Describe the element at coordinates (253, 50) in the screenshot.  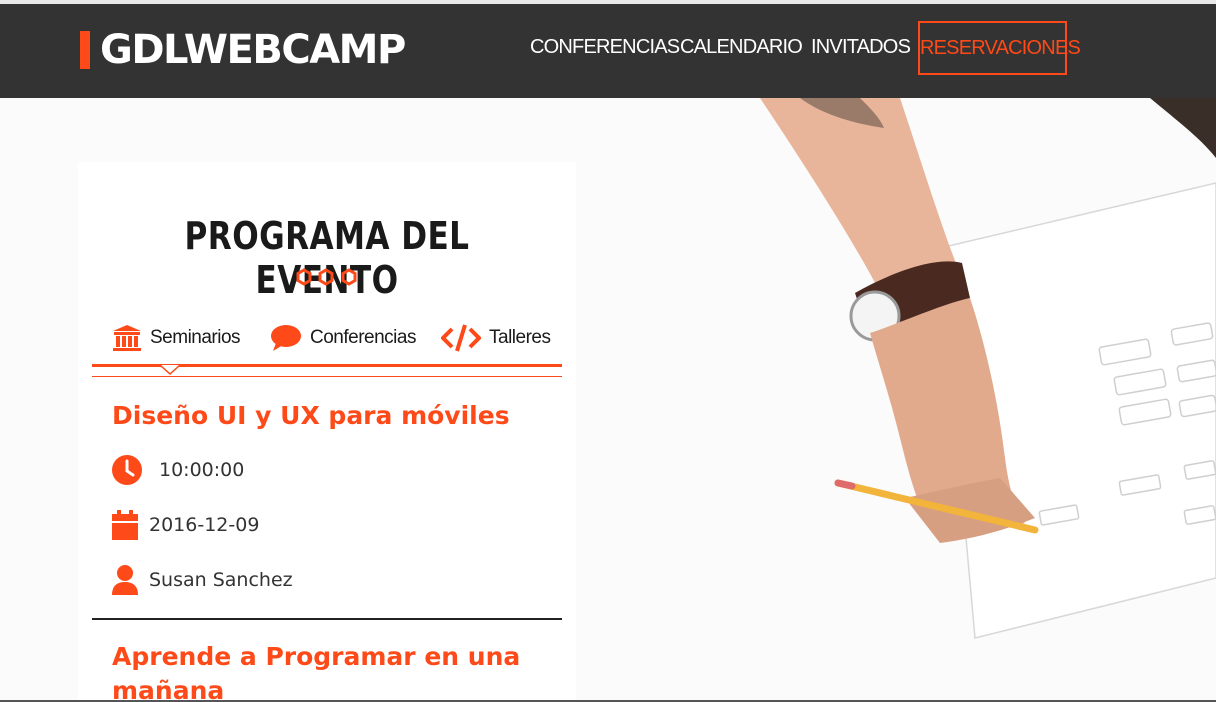
I see `logo-text: GDLWEBCAMP` at that location.